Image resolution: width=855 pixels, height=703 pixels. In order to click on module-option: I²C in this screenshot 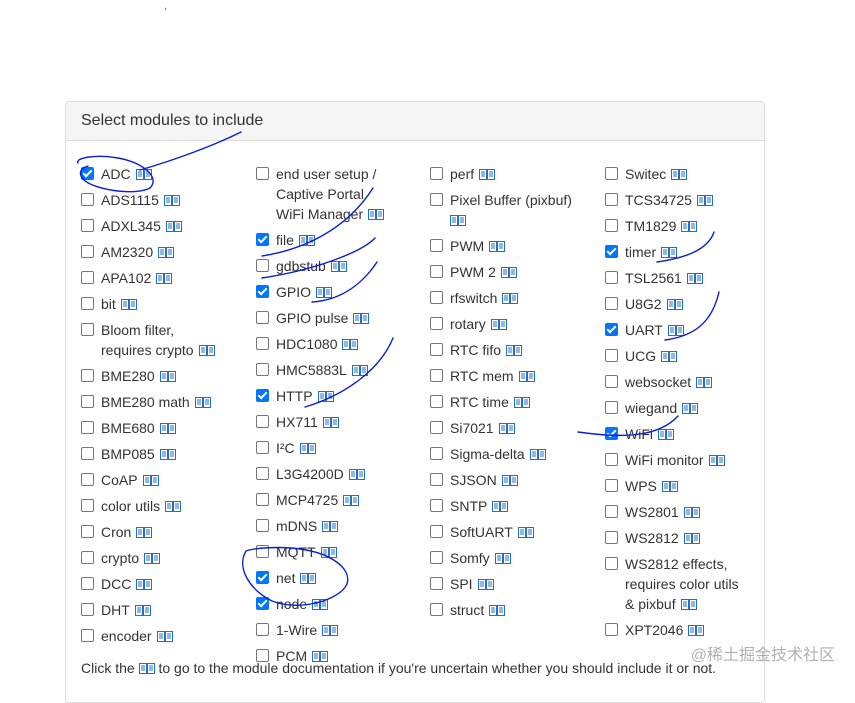, I will do `click(341, 448)`.